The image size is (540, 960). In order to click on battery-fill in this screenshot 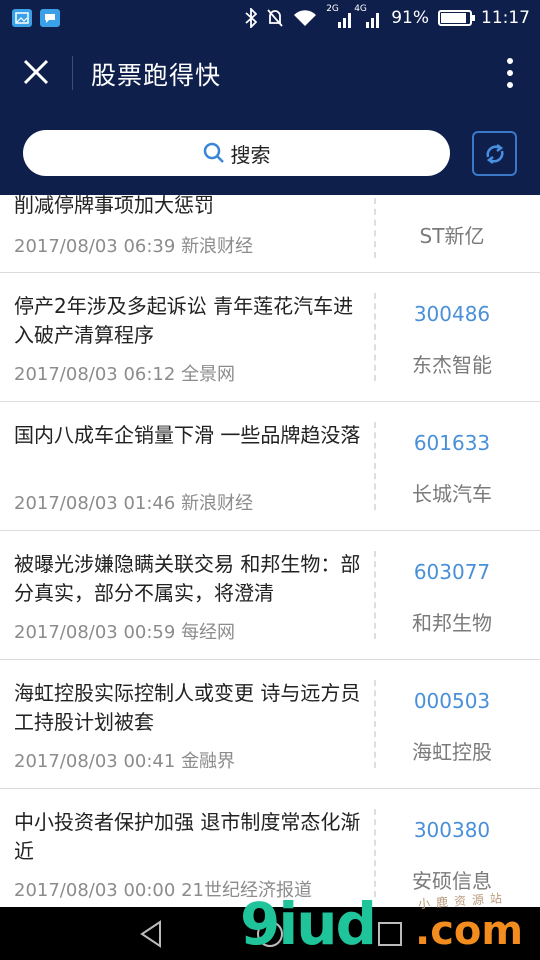, I will do `click(454, 18)`.